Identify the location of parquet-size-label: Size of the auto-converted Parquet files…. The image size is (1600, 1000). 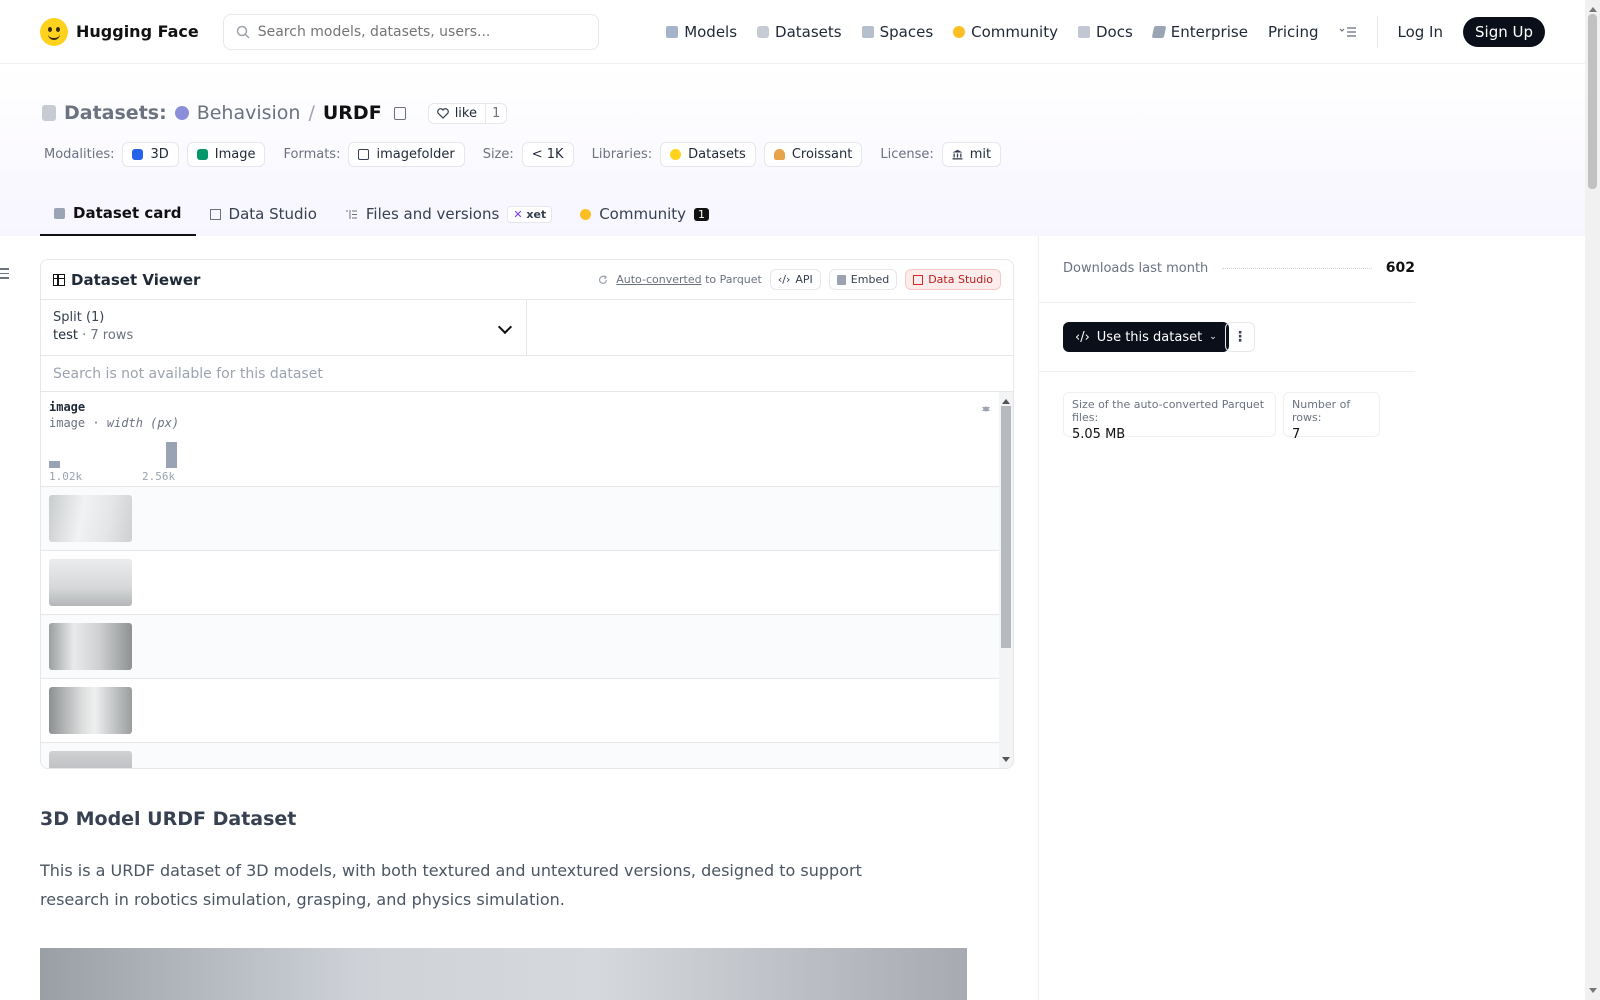
(1168, 411).